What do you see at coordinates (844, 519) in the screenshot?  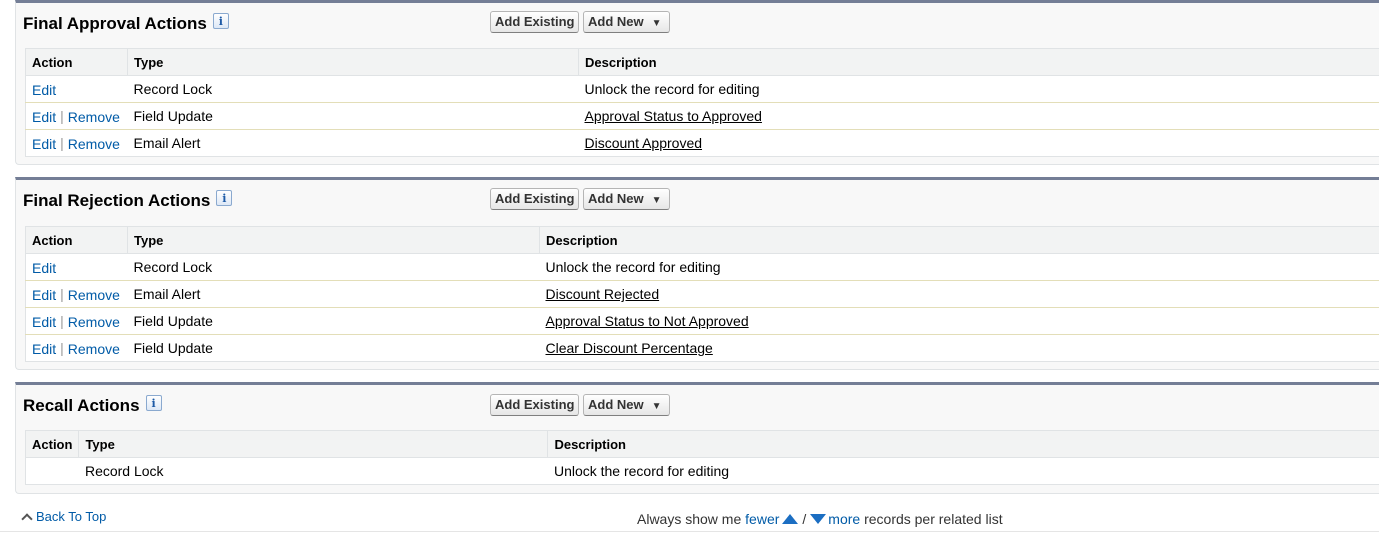 I see `more-link: more` at bounding box center [844, 519].